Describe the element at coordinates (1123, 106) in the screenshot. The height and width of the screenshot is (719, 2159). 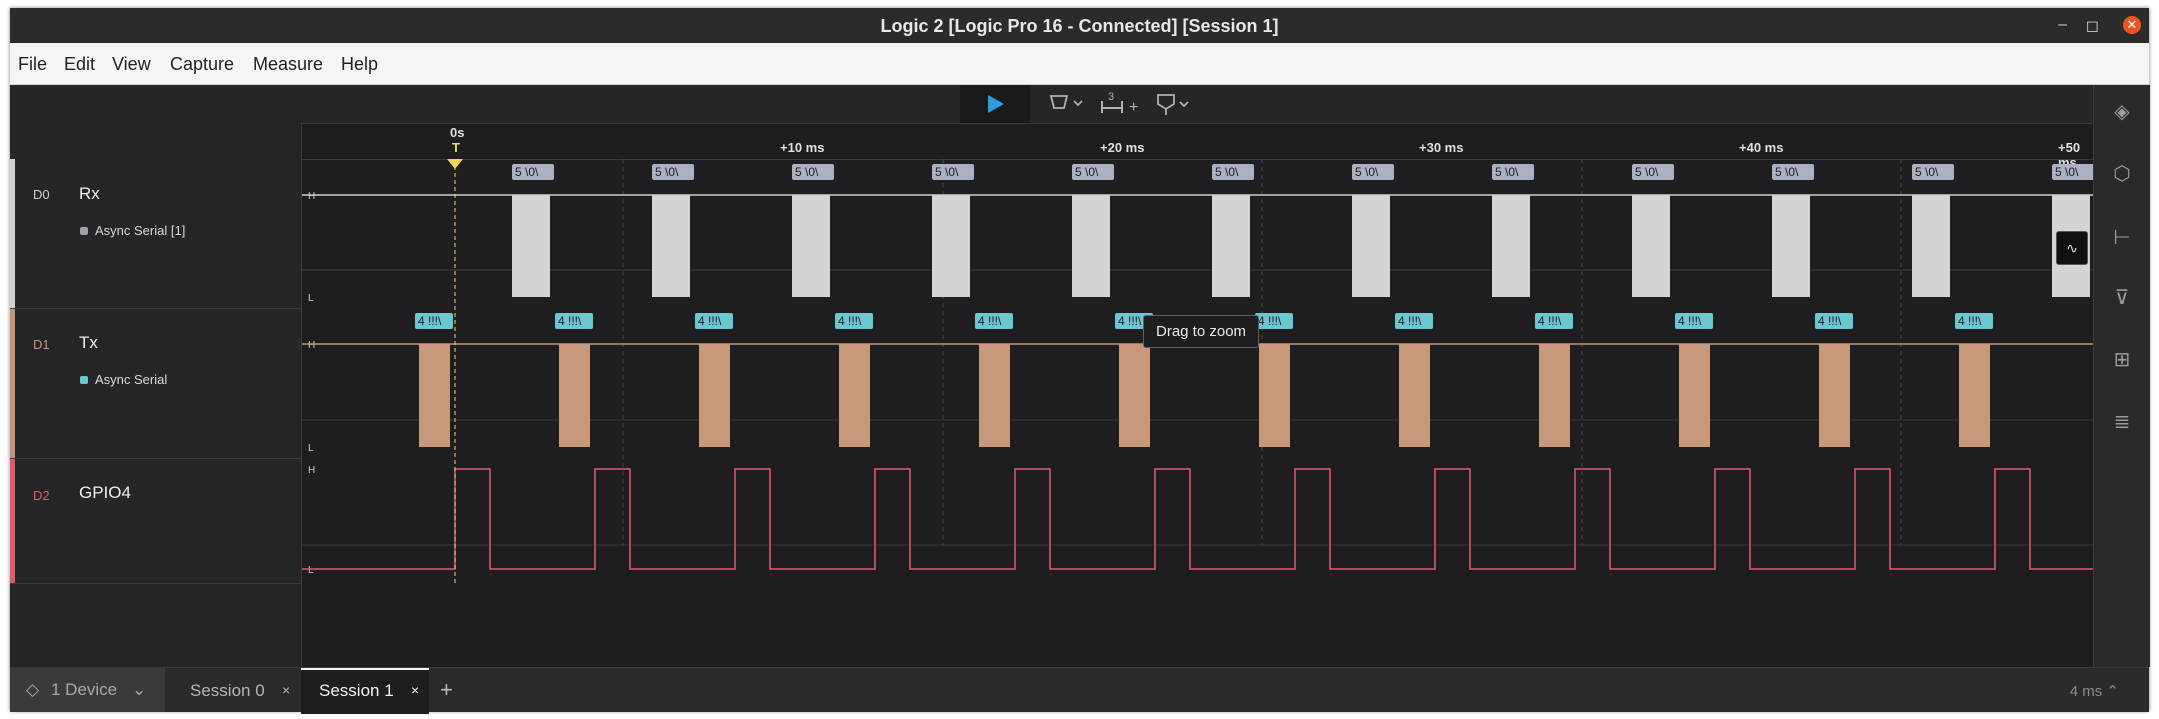
I see `add-measurement-button: 3 +` at that location.